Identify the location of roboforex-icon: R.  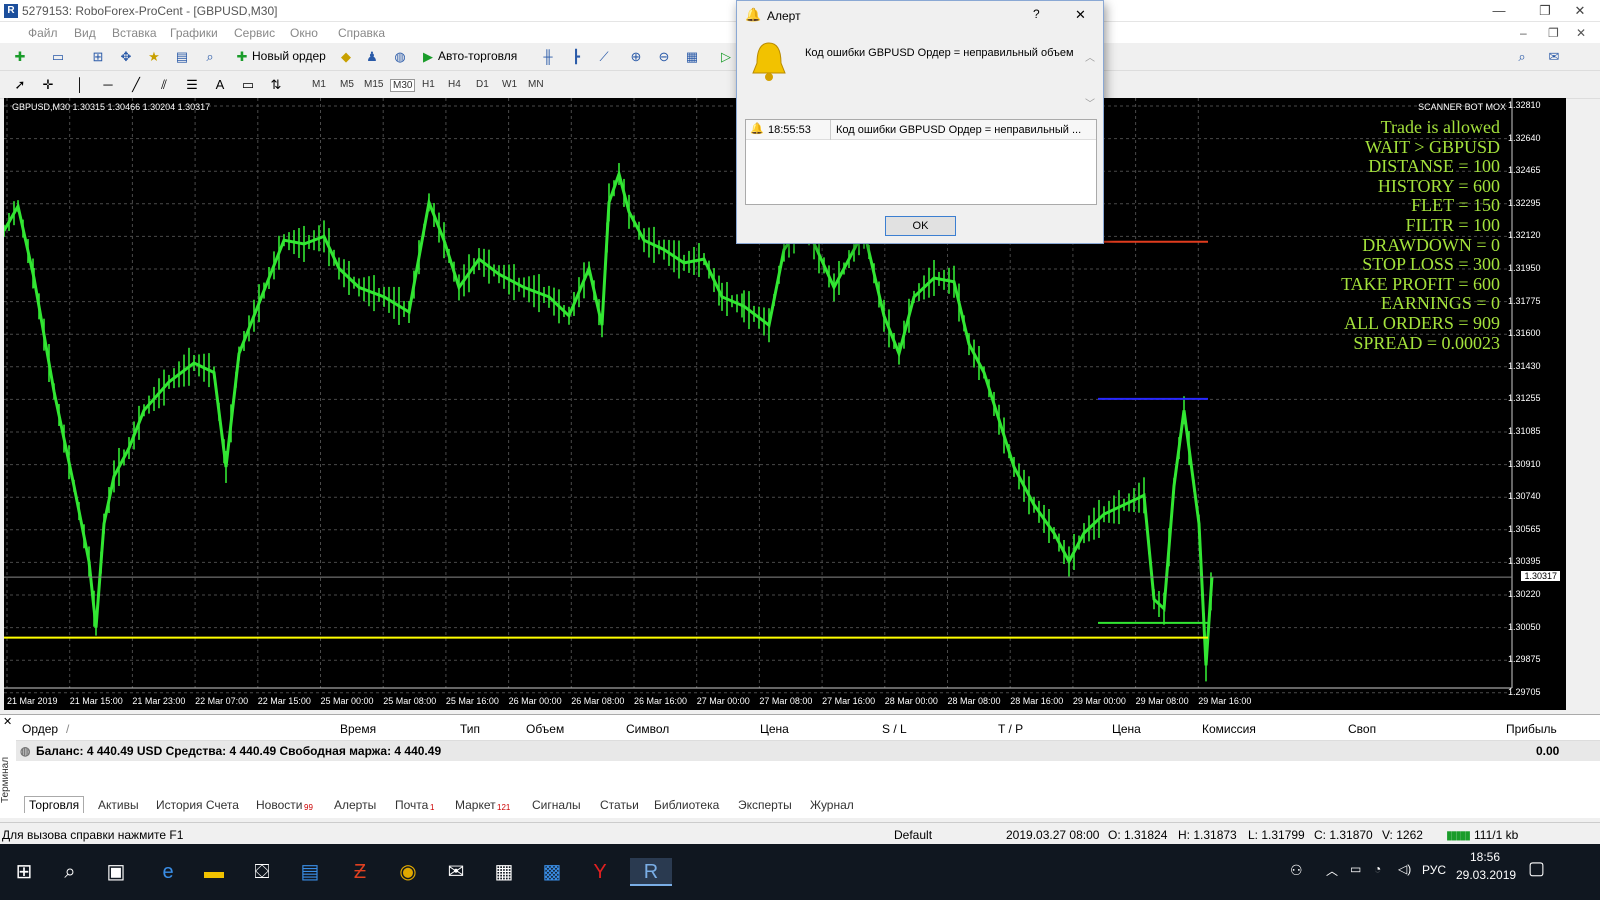
(651, 872).